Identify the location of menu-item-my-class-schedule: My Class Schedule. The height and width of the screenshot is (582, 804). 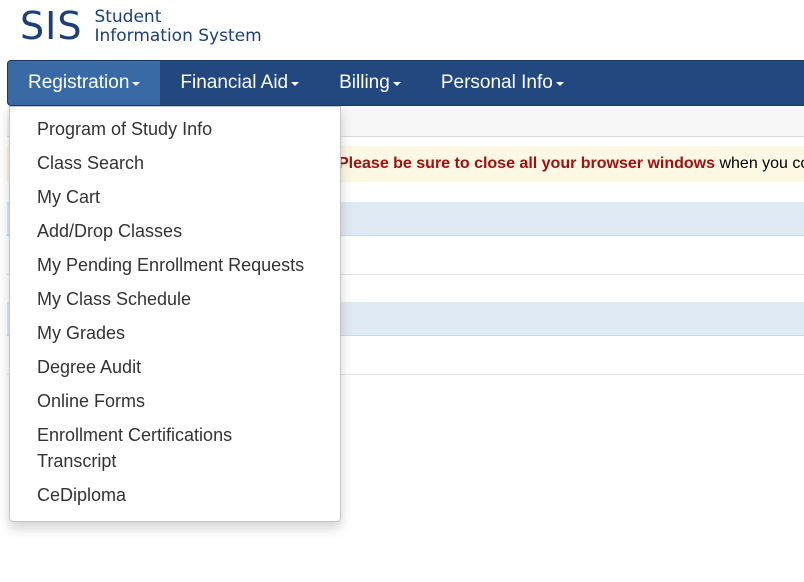
(175, 299).